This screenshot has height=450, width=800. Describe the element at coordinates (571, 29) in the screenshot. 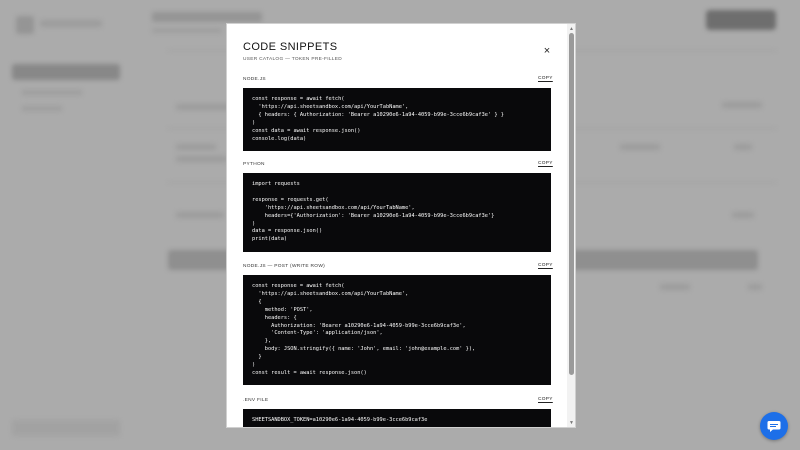

I see `scroll-up-icon: ▲` at that location.